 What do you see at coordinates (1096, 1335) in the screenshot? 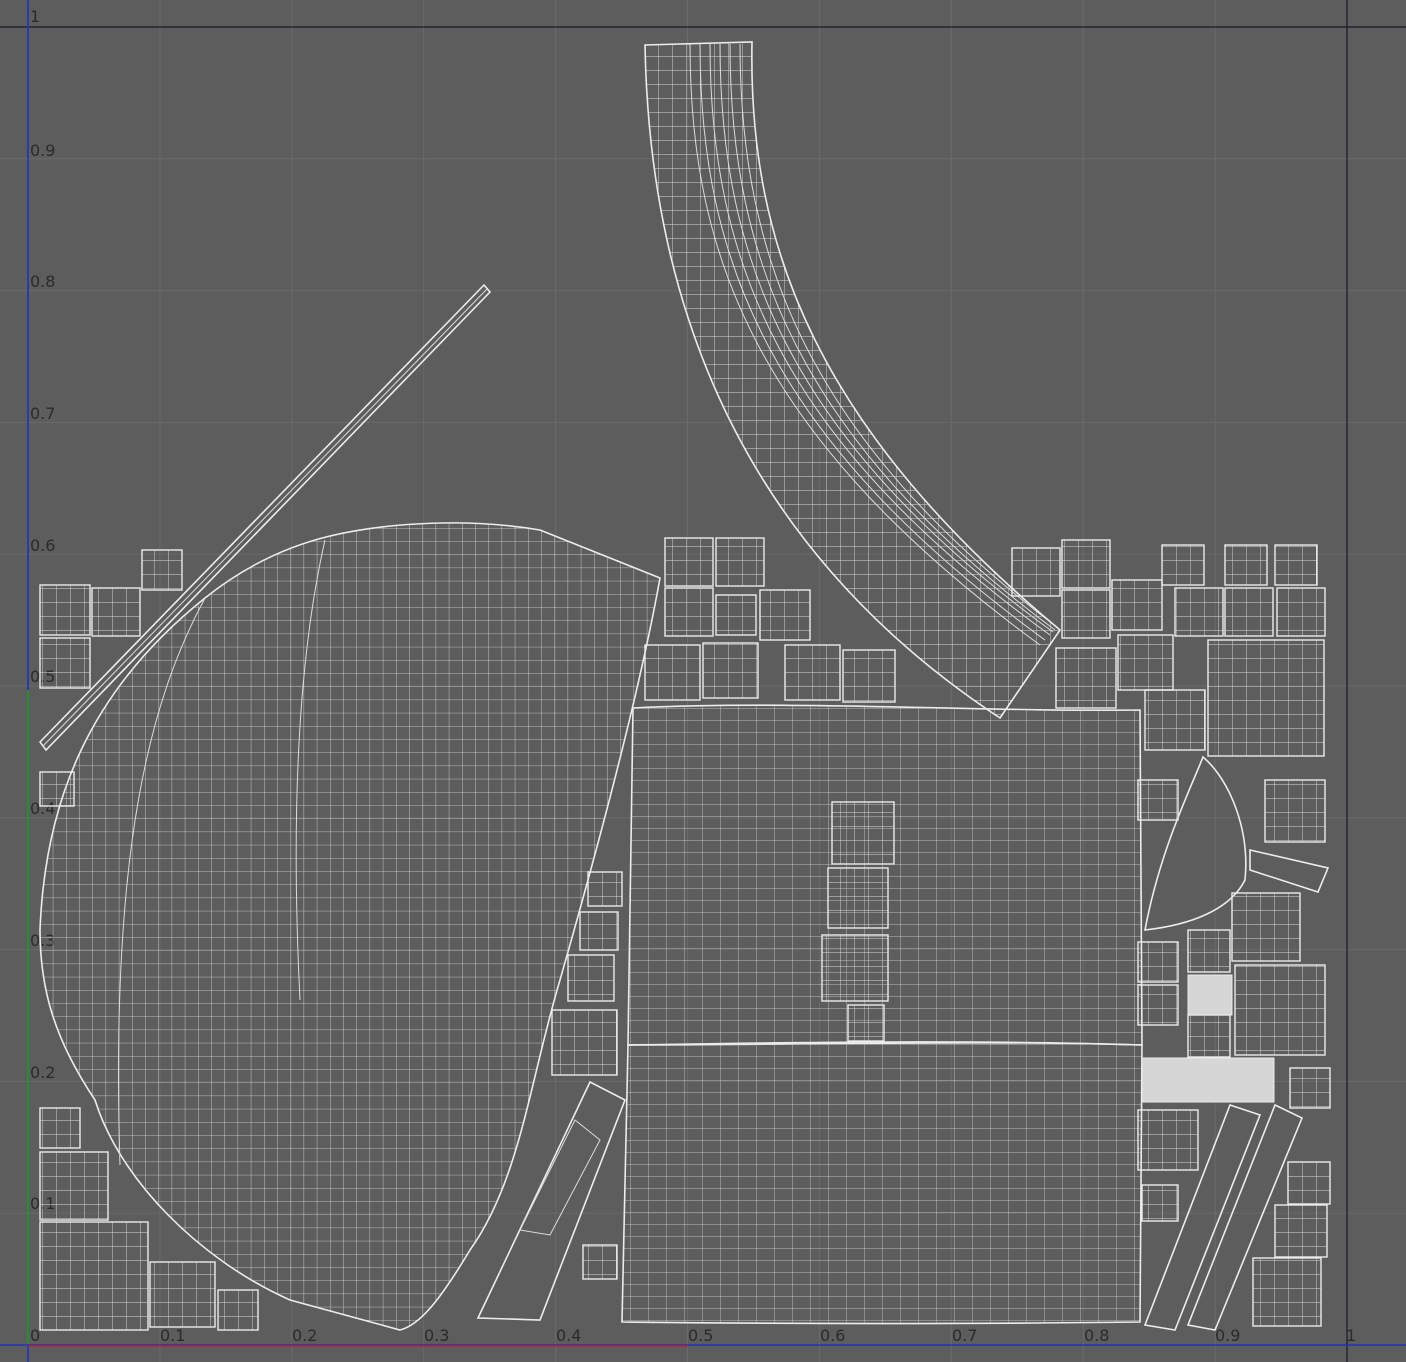
I see `u-tick-label: 0.8` at bounding box center [1096, 1335].